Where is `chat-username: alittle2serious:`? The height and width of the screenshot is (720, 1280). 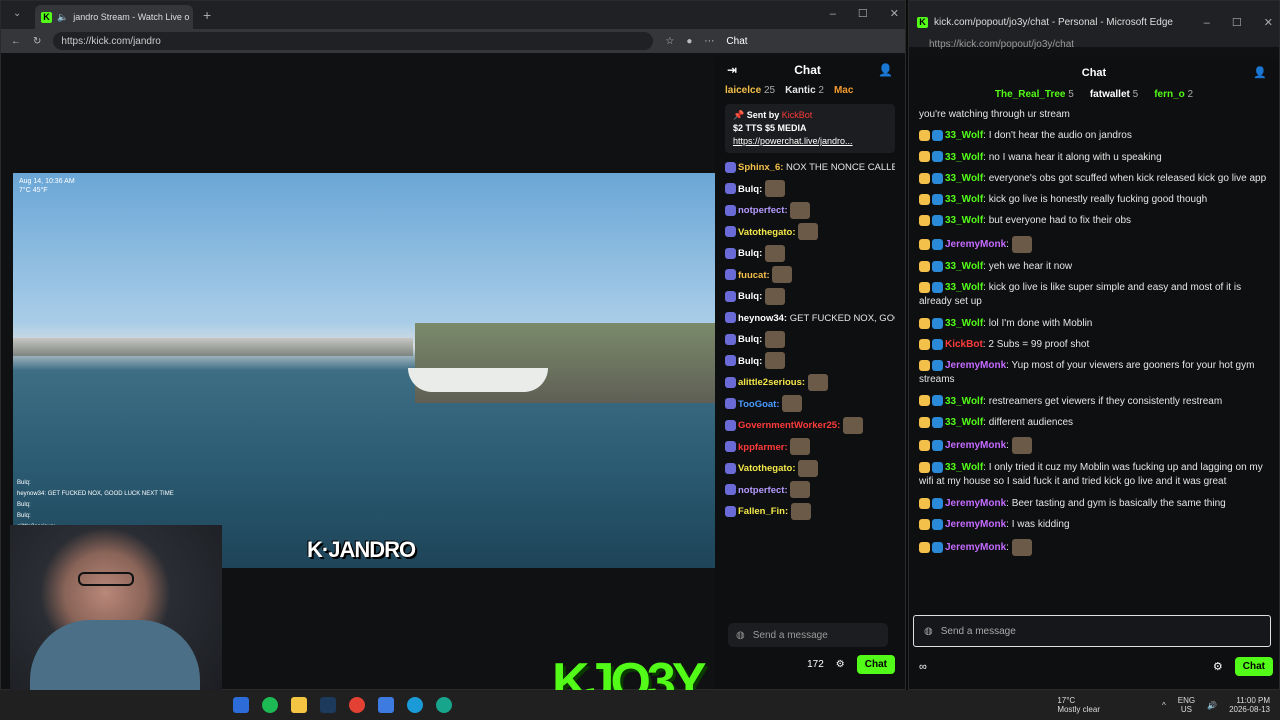 chat-username: alittle2serious: is located at coordinates (771, 382).